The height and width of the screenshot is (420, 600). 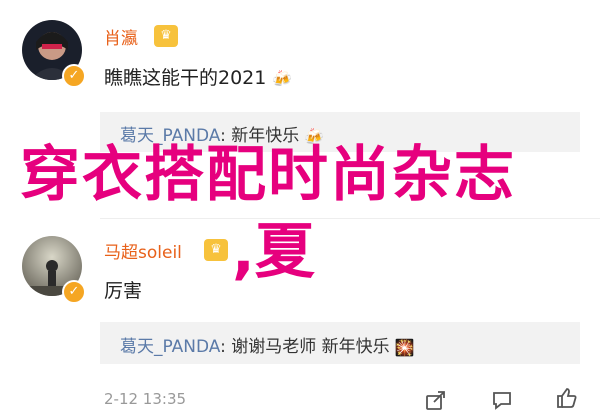 What do you see at coordinates (185, 78) in the screenshot?
I see `comment-body: 瞧瞧这能干的2021` at bounding box center [185, 78].